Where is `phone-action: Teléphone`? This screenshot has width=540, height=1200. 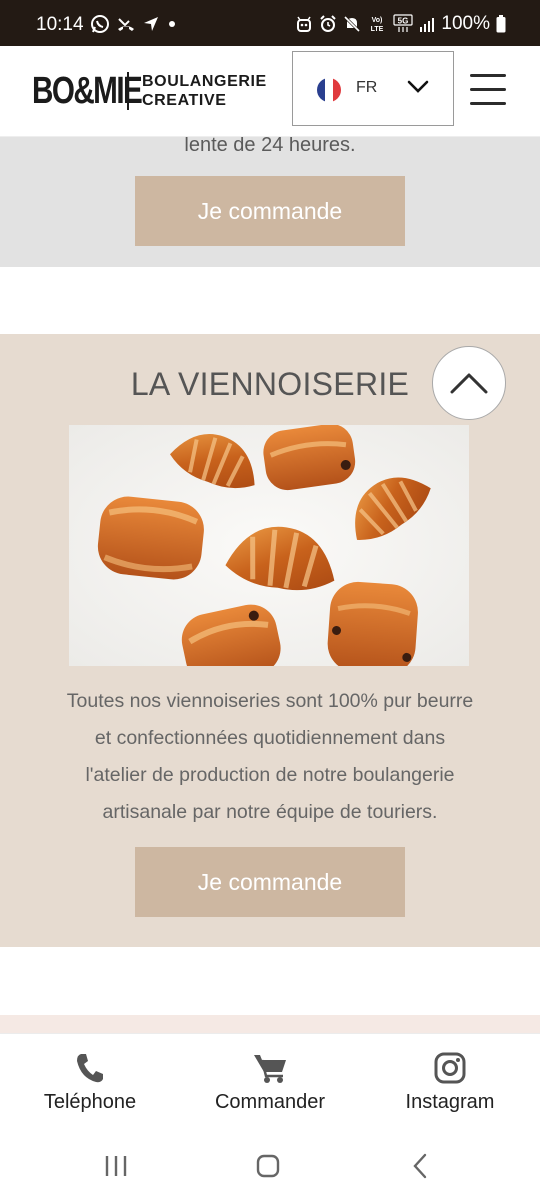 phone-action: Teléphone is located at coordinates (90, 1084).